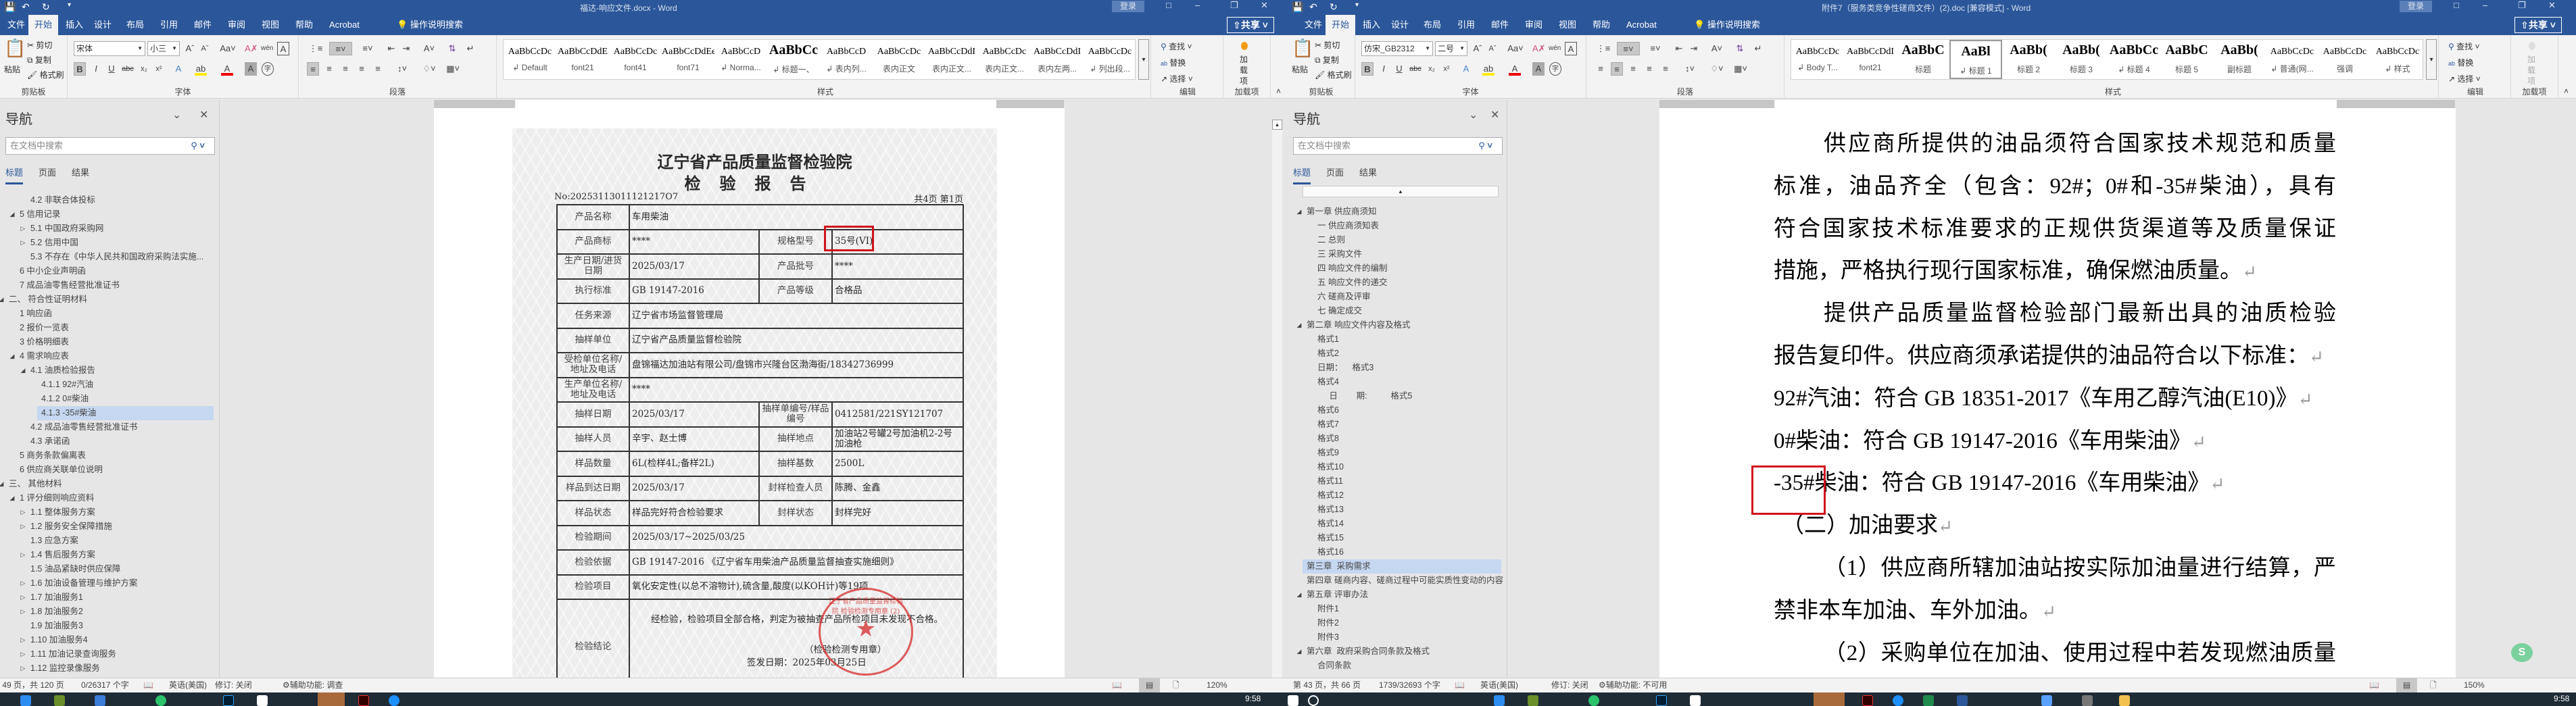 This screenshot has height=706, width=2576. I want to click on tab-ribbon: 开始, so click(1341, 25).